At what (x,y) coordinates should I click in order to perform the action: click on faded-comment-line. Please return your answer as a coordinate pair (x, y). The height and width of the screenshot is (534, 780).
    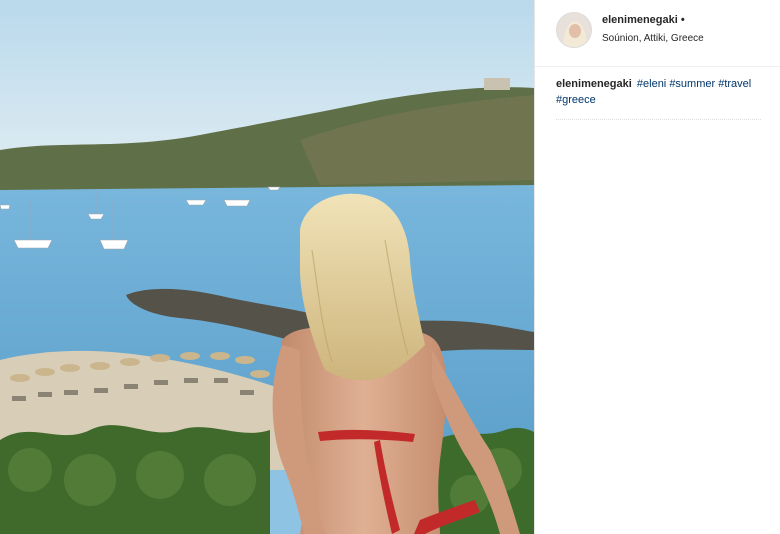
    Looking at the image, I should click on (658, 121).